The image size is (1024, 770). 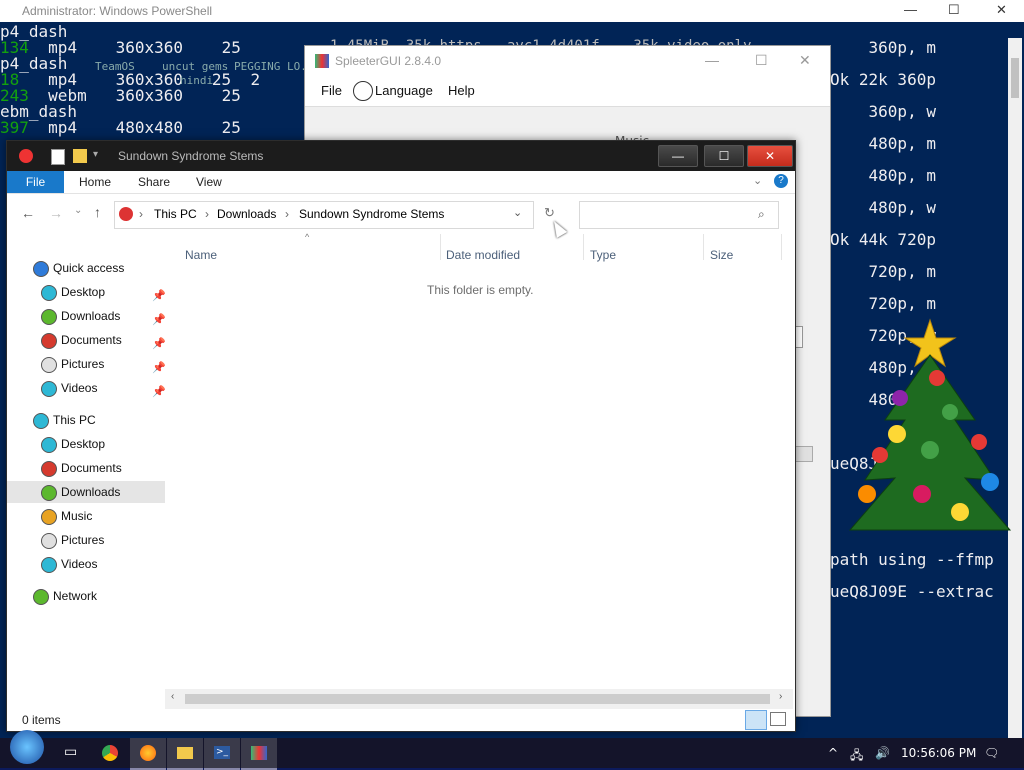 I want to click on tab-file: File, so click(x=35, y=182).